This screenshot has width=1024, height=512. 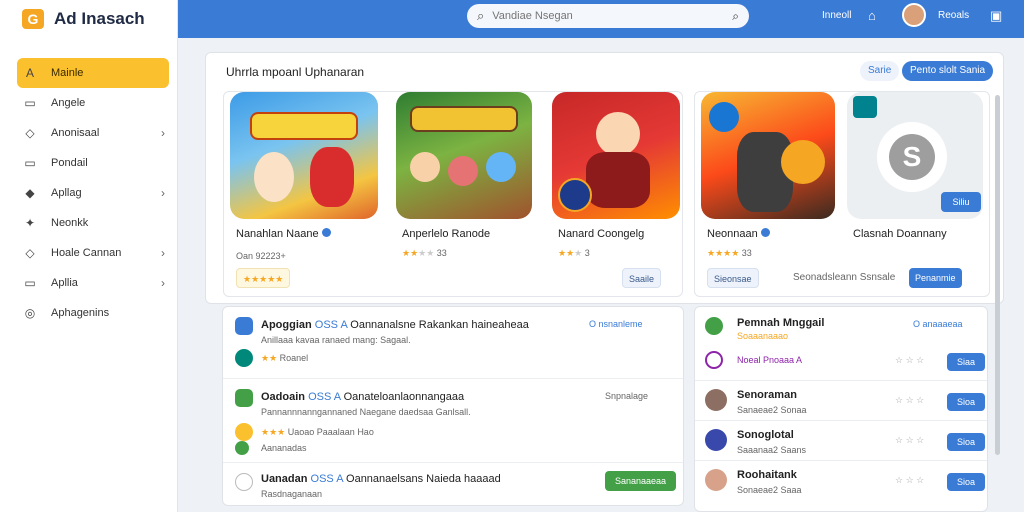 I want to click on brand: G Ad Inasach, so click(x=89, y=19).